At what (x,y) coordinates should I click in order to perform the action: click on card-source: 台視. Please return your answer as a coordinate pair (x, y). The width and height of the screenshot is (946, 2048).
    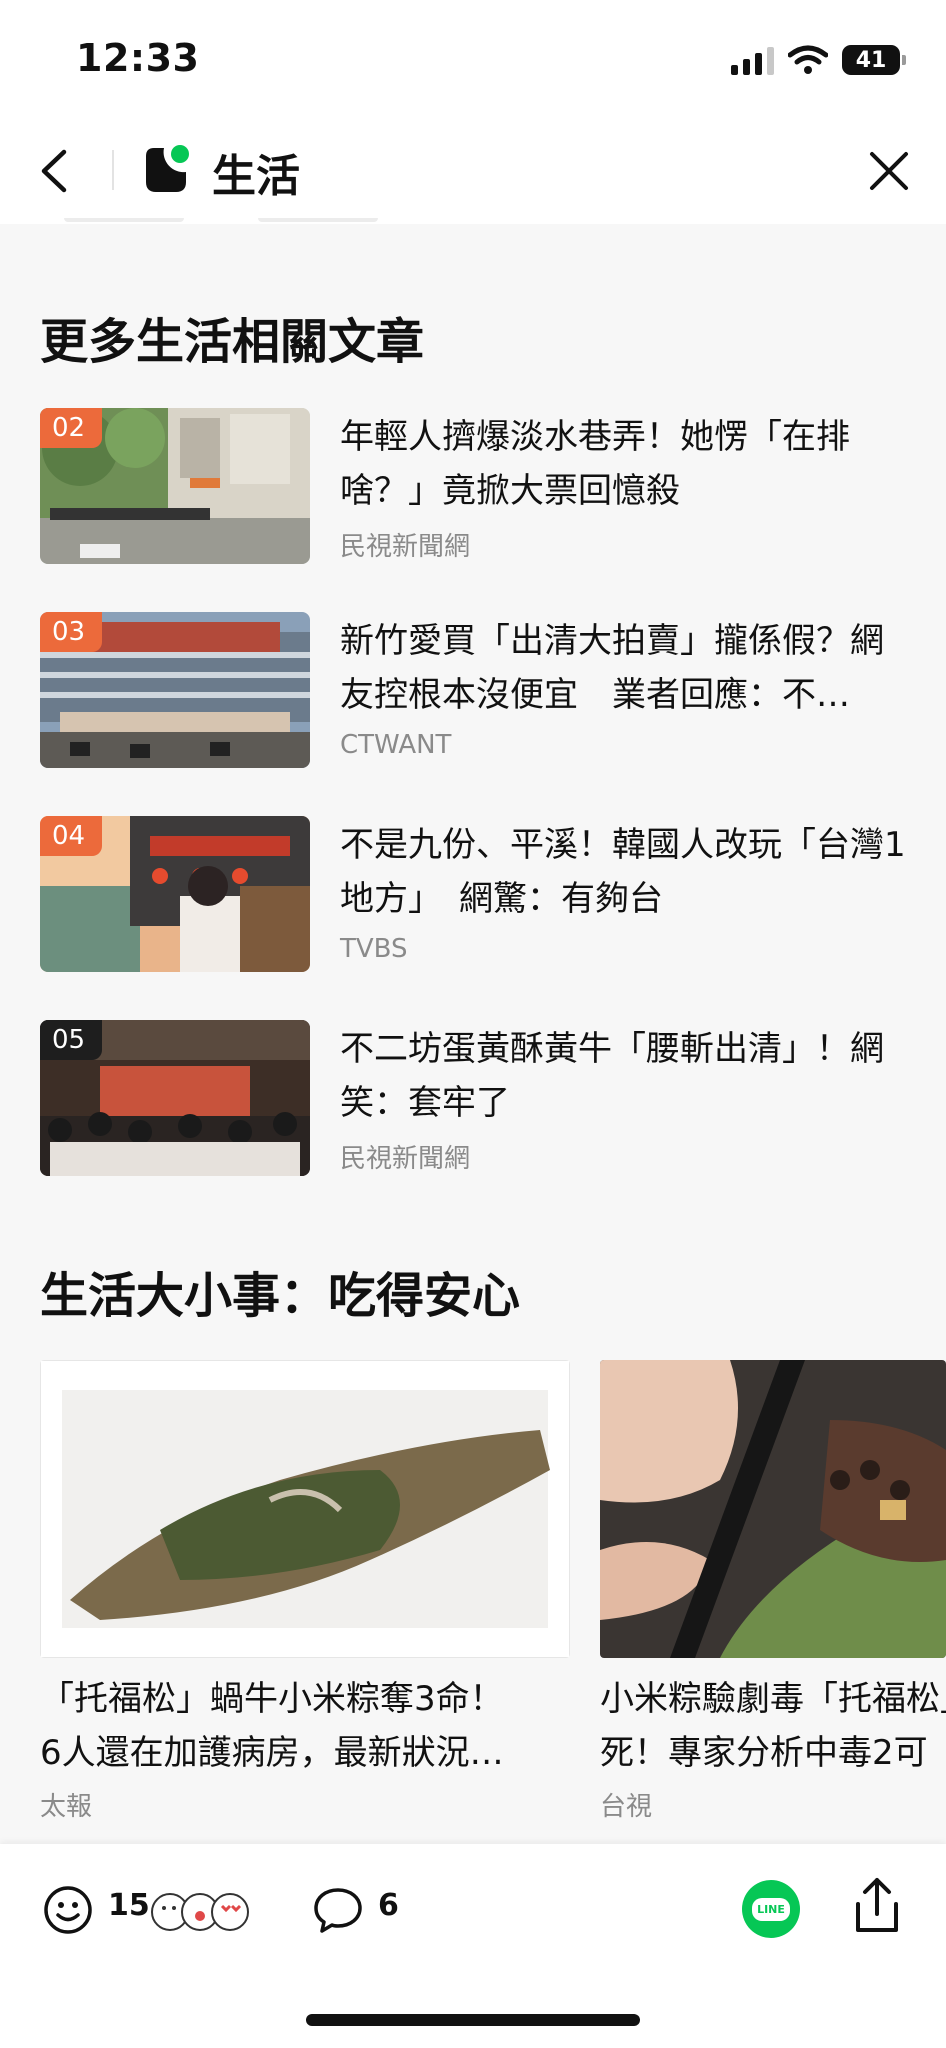
    Looking at the image, I should click on (626, 1807).